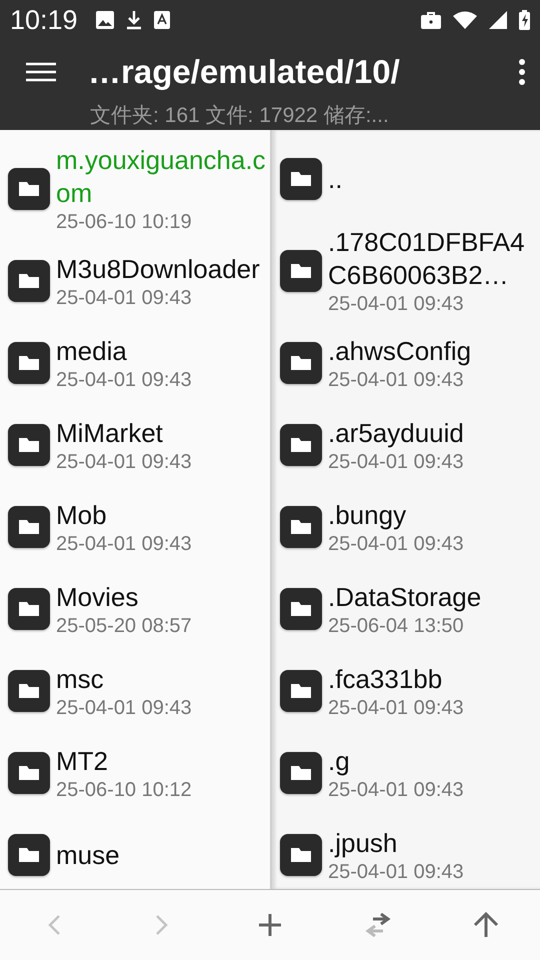  What do you see at coordinates (431, 20) in the screenshot?
I see `briefcase-icon` at bounding box center [431, 20].